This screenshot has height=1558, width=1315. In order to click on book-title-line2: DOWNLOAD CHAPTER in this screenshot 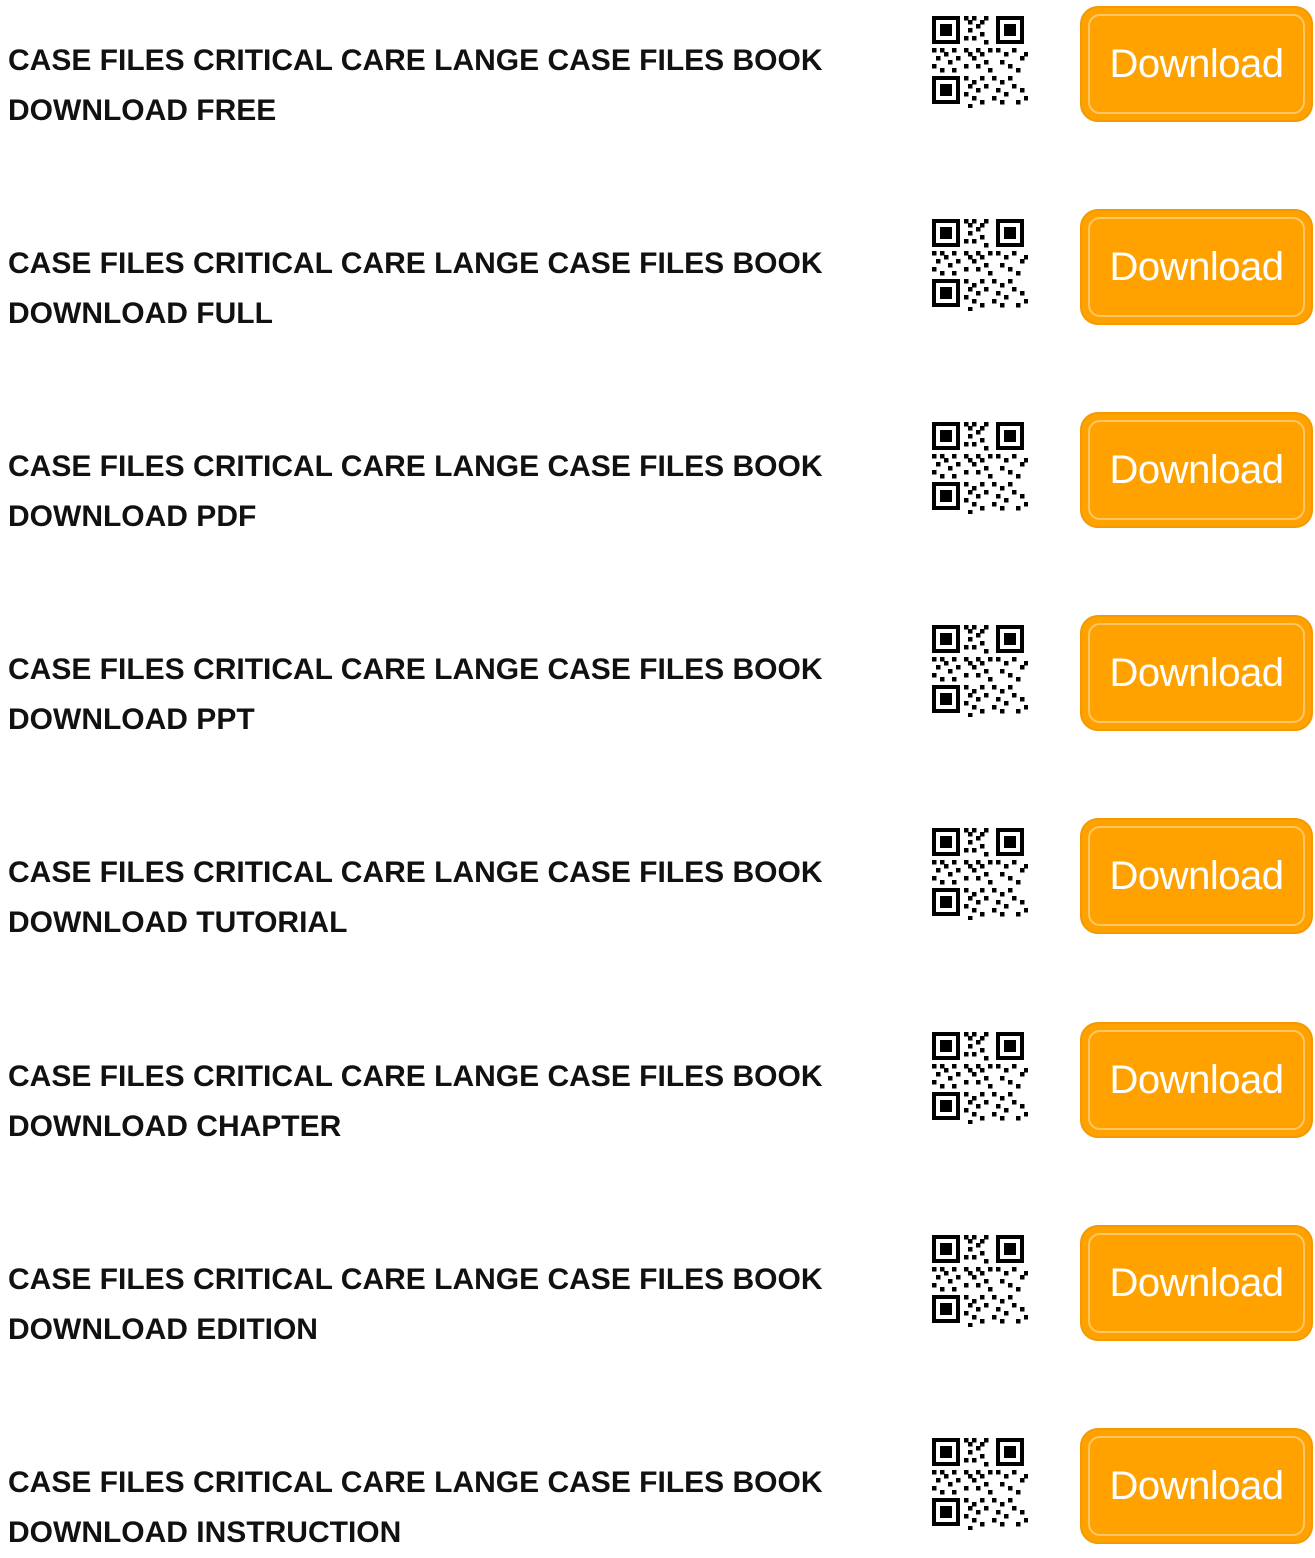, I will do `click(175, 1126)`.